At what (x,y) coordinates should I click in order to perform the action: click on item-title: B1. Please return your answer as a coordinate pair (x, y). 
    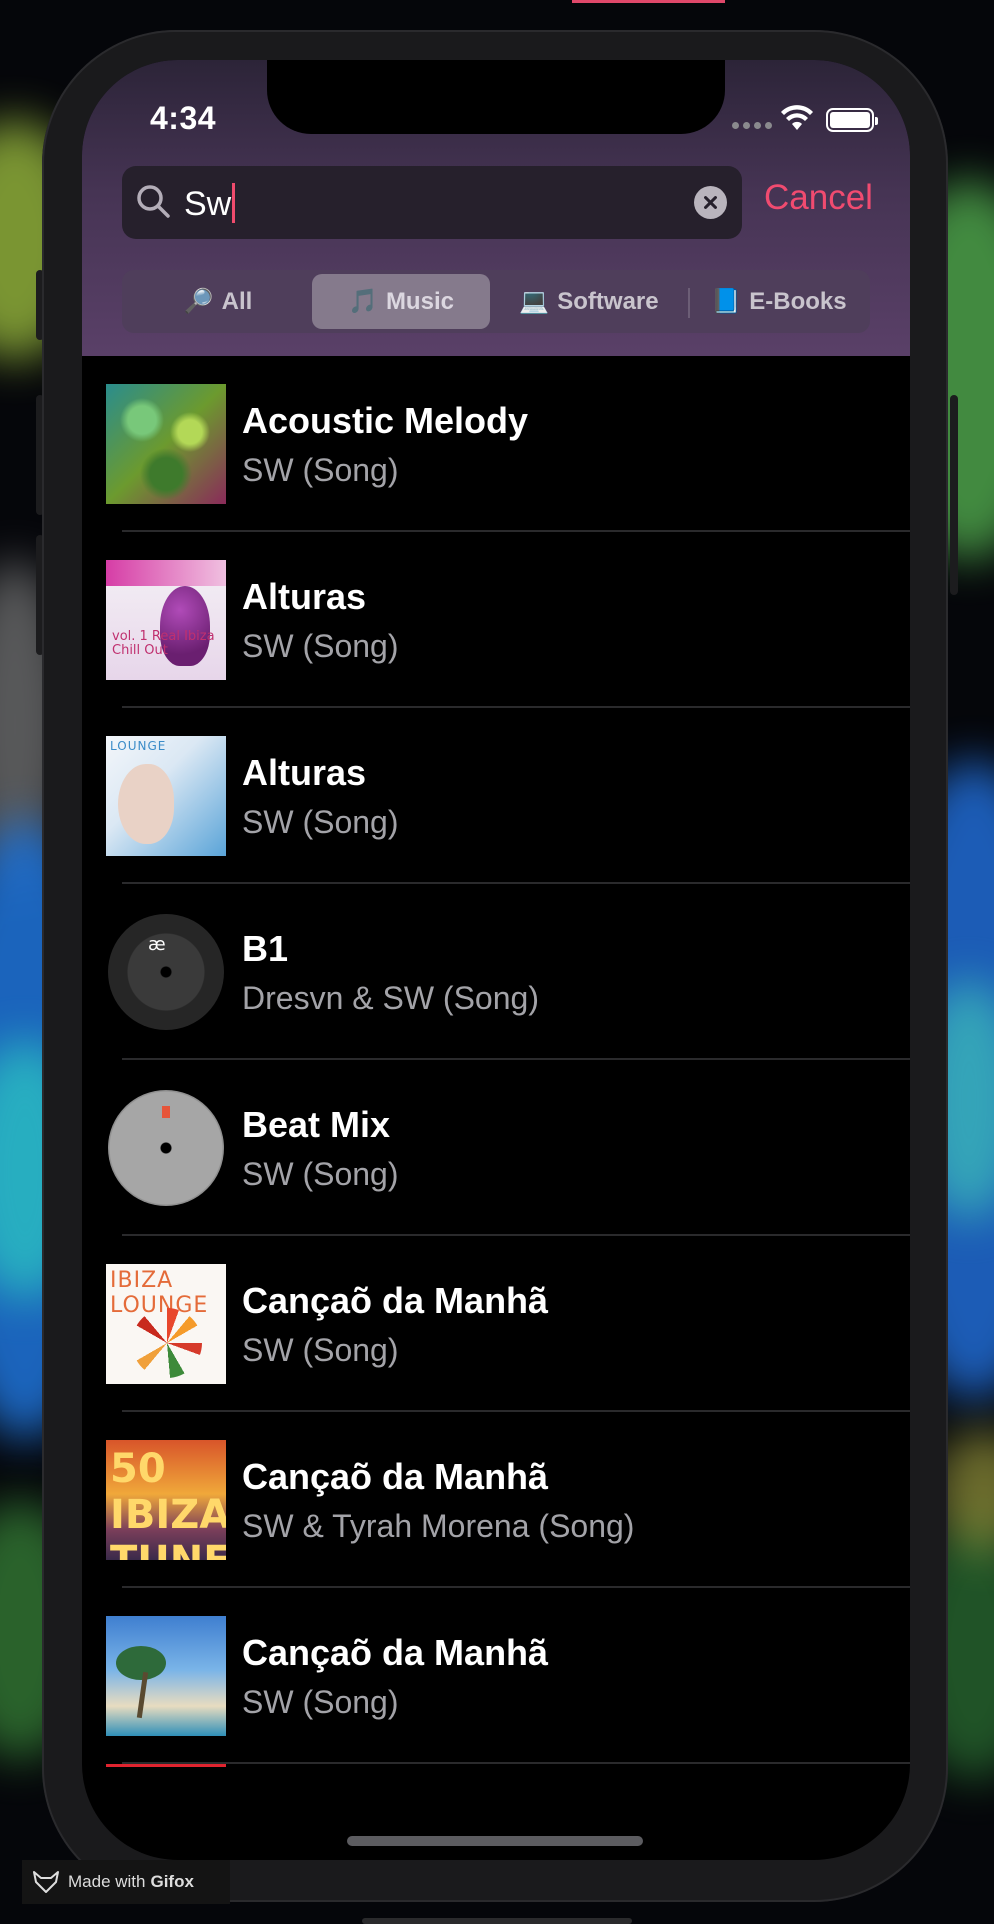
    Looking at the image, I should click on (265, 948).